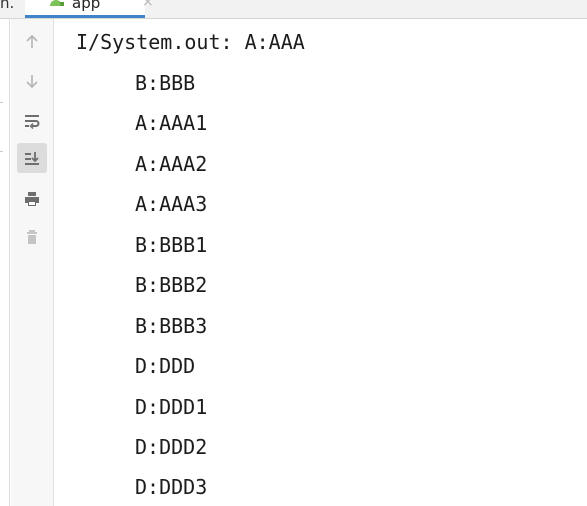 The height and width of the screenshot is (506, 587). I want to click on soft-wrap-icon, so click(32, 122).